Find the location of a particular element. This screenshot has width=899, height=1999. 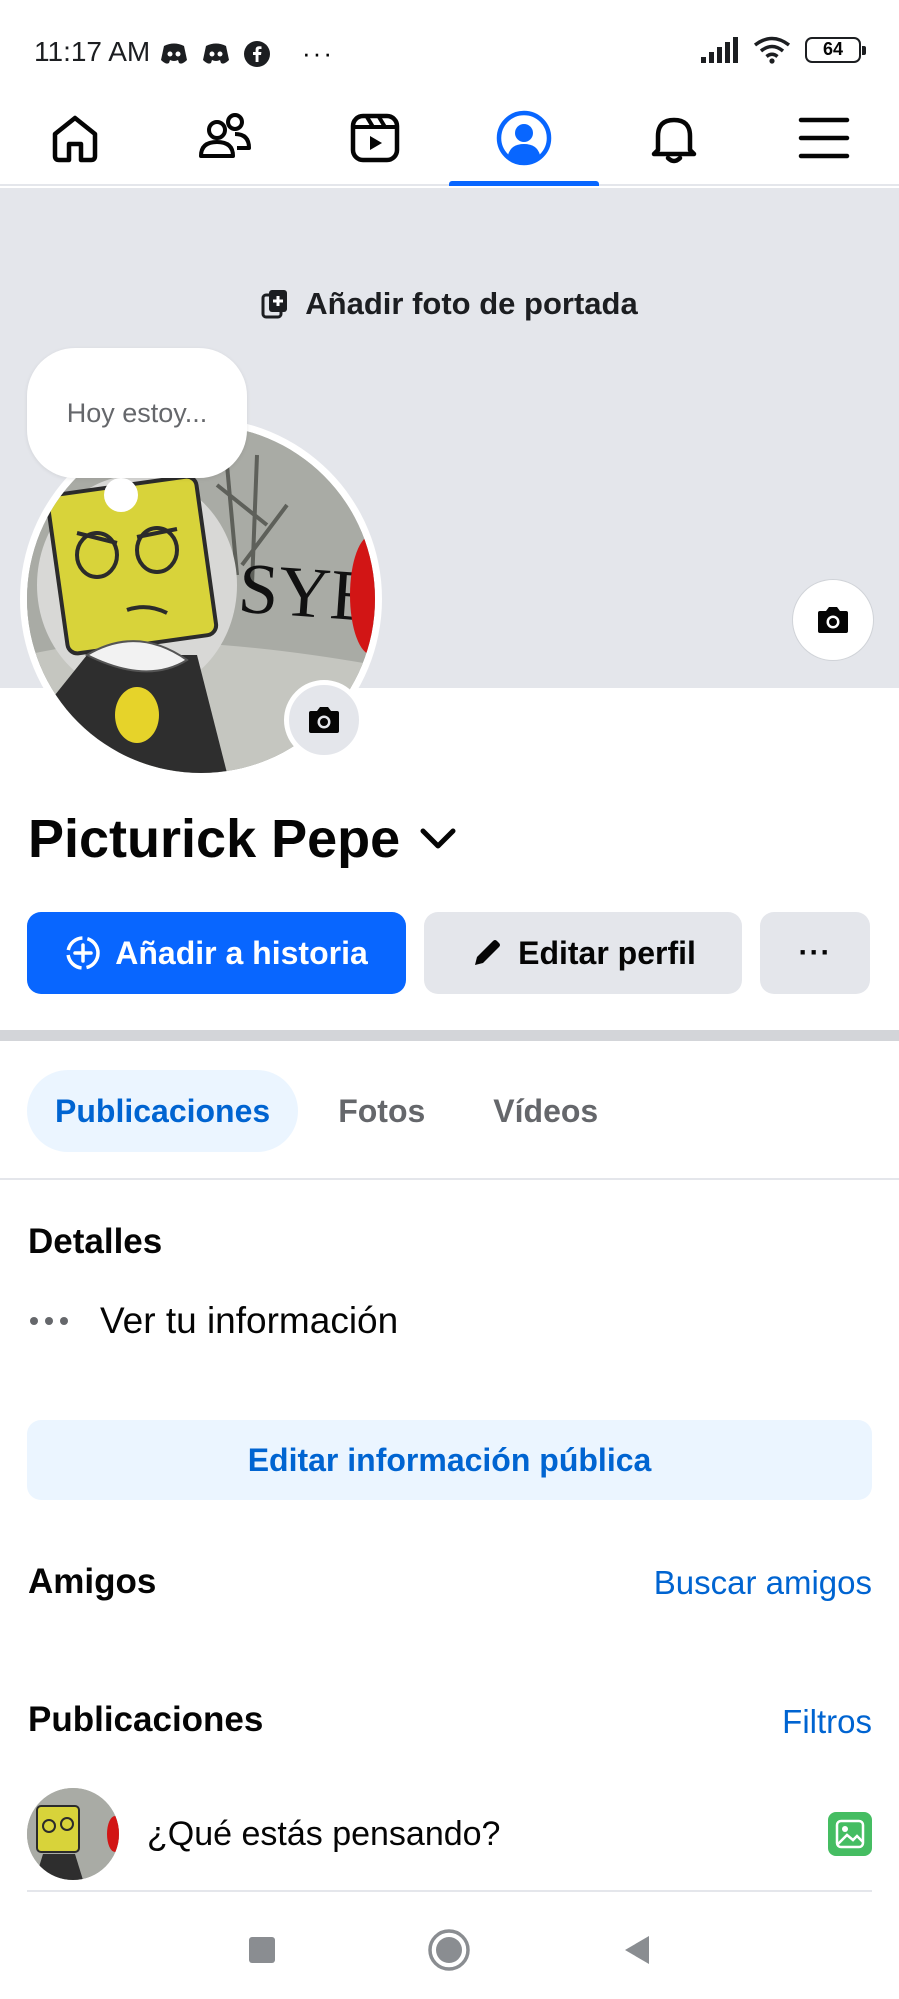

status-time: 11:17 AM is located at coordinates (92, 51).